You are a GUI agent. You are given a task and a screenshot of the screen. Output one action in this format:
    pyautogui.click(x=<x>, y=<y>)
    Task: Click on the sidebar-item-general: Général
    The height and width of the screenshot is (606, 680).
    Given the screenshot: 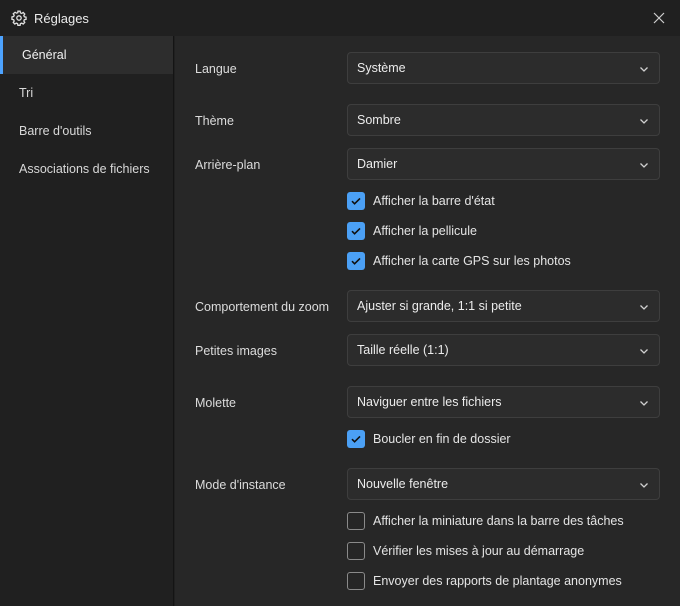 What is the action you would take?
    pyautogui.click(x=86, y=55)
    